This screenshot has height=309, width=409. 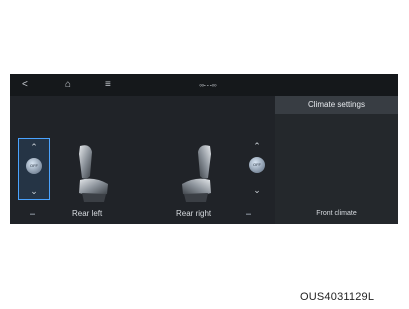 What do you see at coordinates (336, 160) in the screenshot?
I see `climate-side-panel: Climate settings Front climate` at bounding box center [336, 160].